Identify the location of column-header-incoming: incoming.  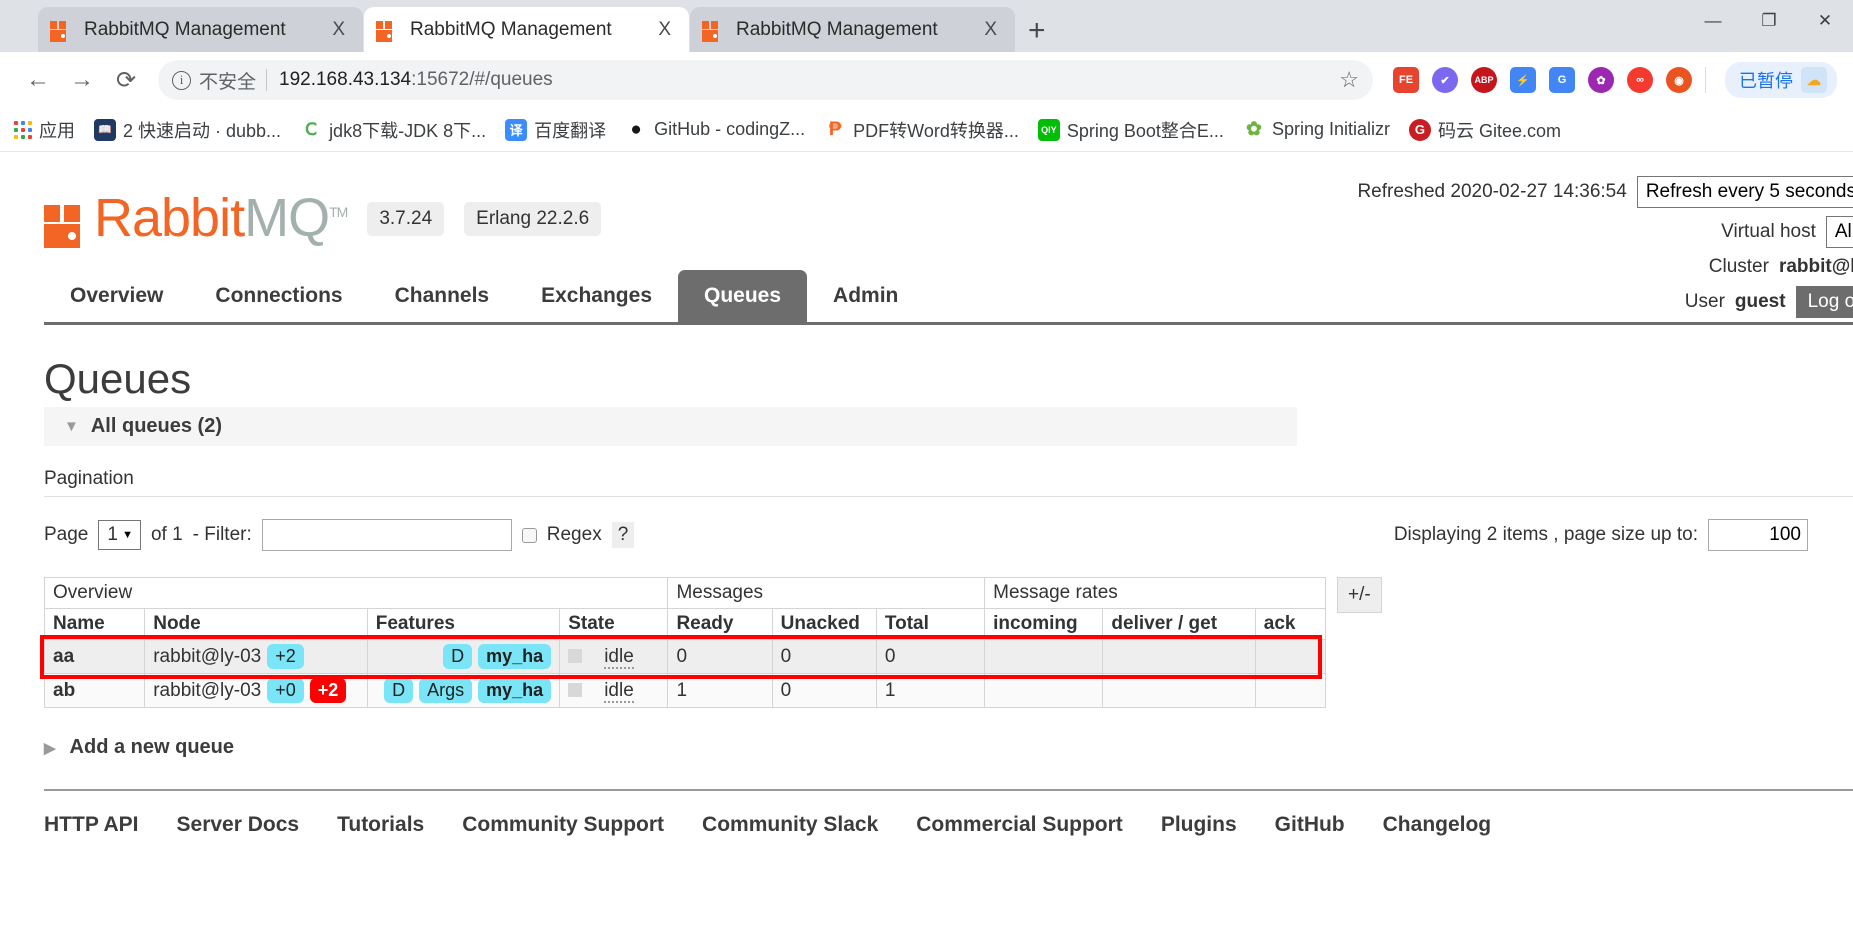
(1044, 624).